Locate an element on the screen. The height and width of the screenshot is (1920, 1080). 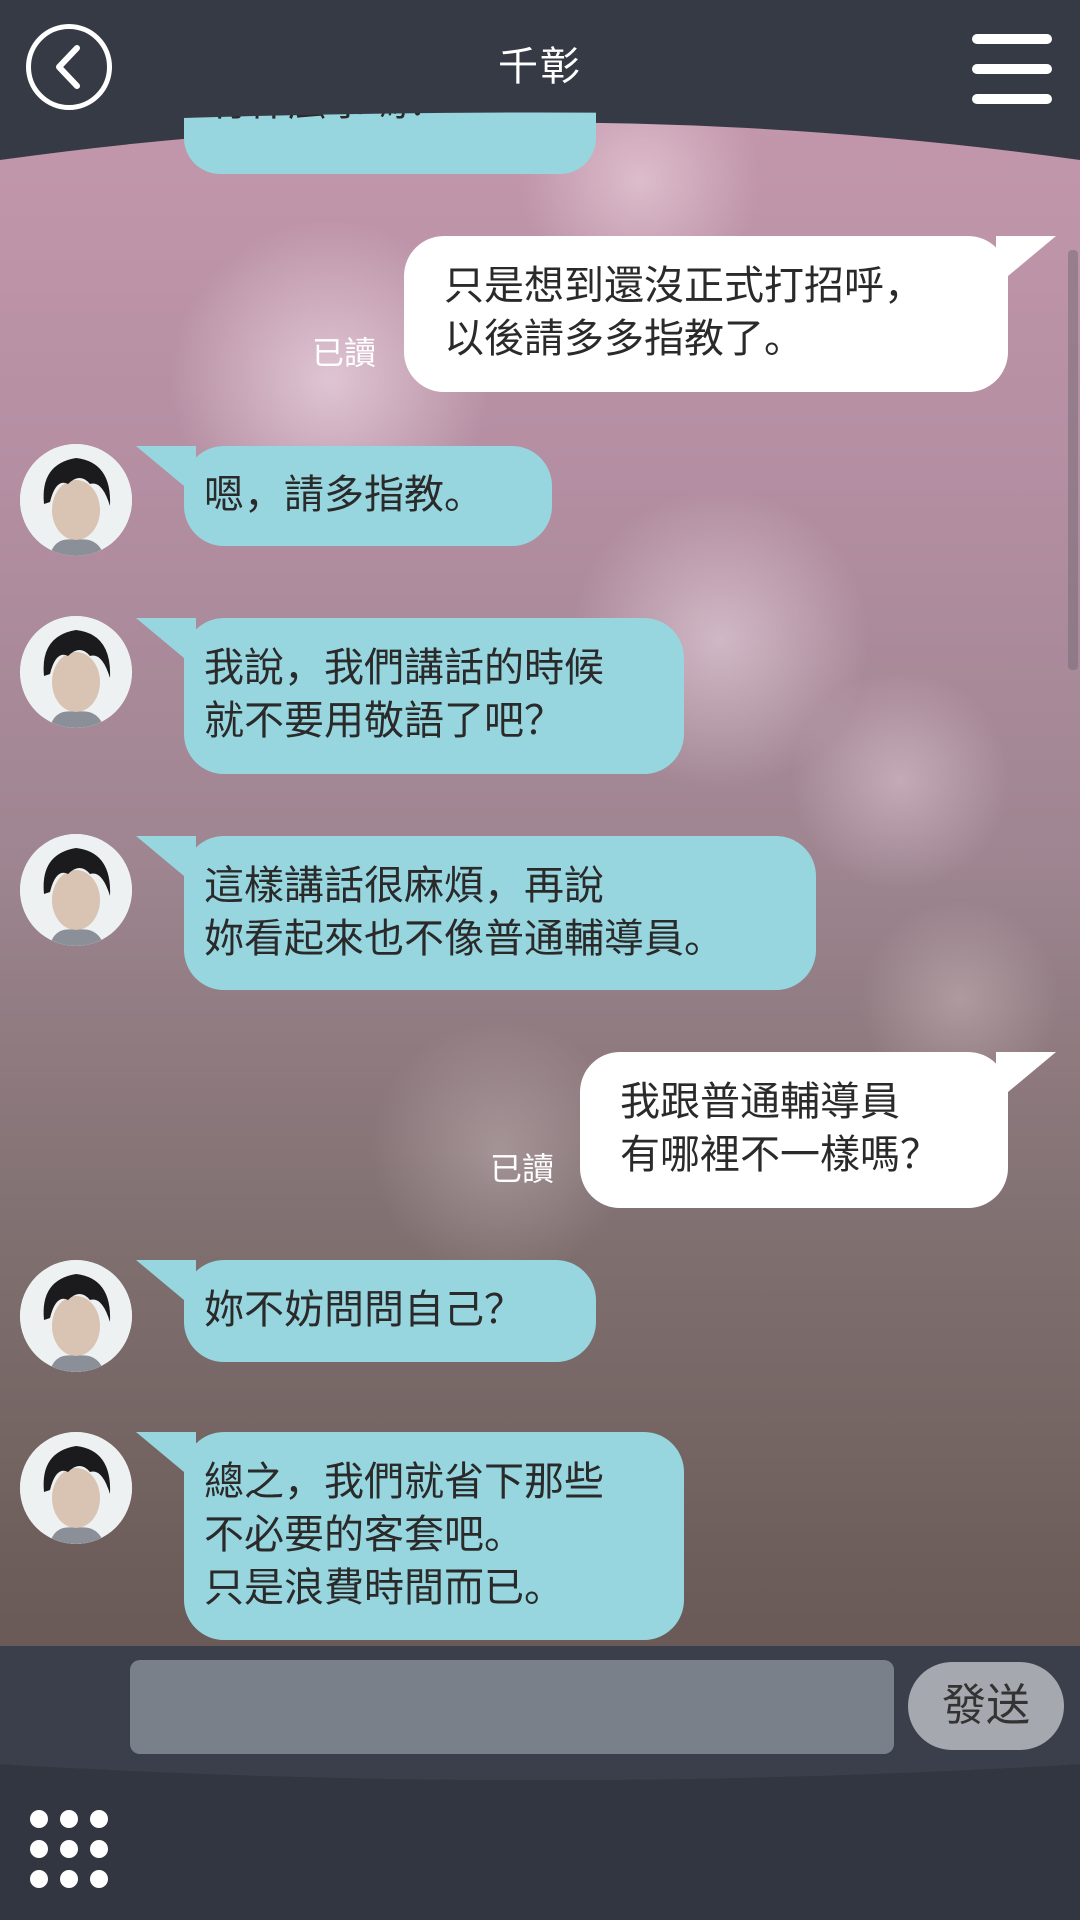
message-bubble-received: 嗯，請多指教。 is located at coordinates (368, 496).